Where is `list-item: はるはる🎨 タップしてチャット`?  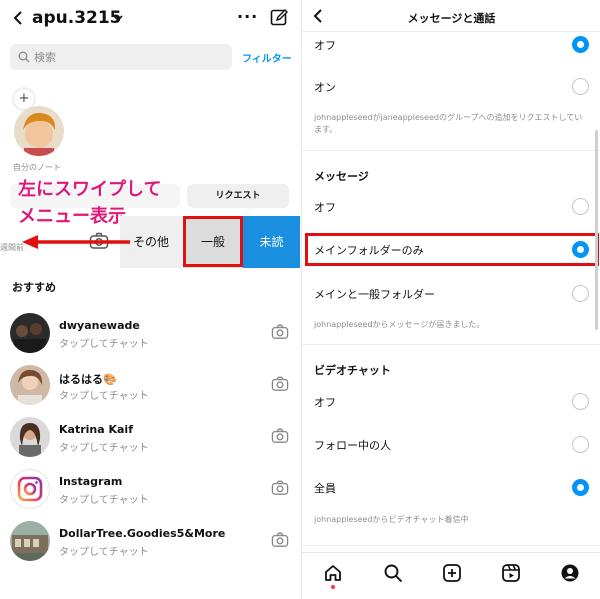
list-item: はるはる🎨 タップしてチャット is located at coordinates (150, 385).